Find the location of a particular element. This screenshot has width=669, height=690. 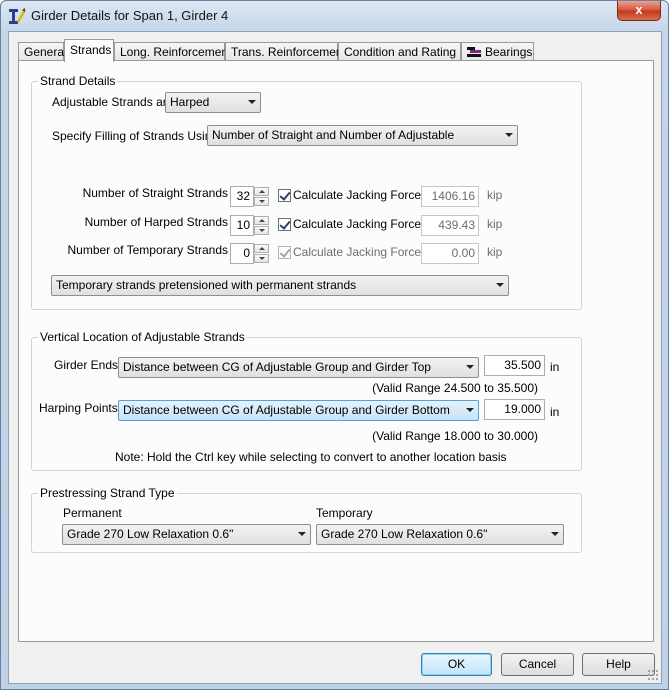

tab-general: General is located at coordinates (42, 52).